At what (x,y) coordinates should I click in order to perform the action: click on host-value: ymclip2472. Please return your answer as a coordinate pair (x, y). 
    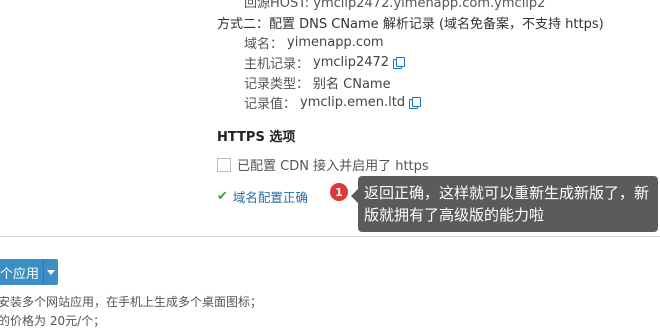
    Looking at the image, I should click on (351, 62).